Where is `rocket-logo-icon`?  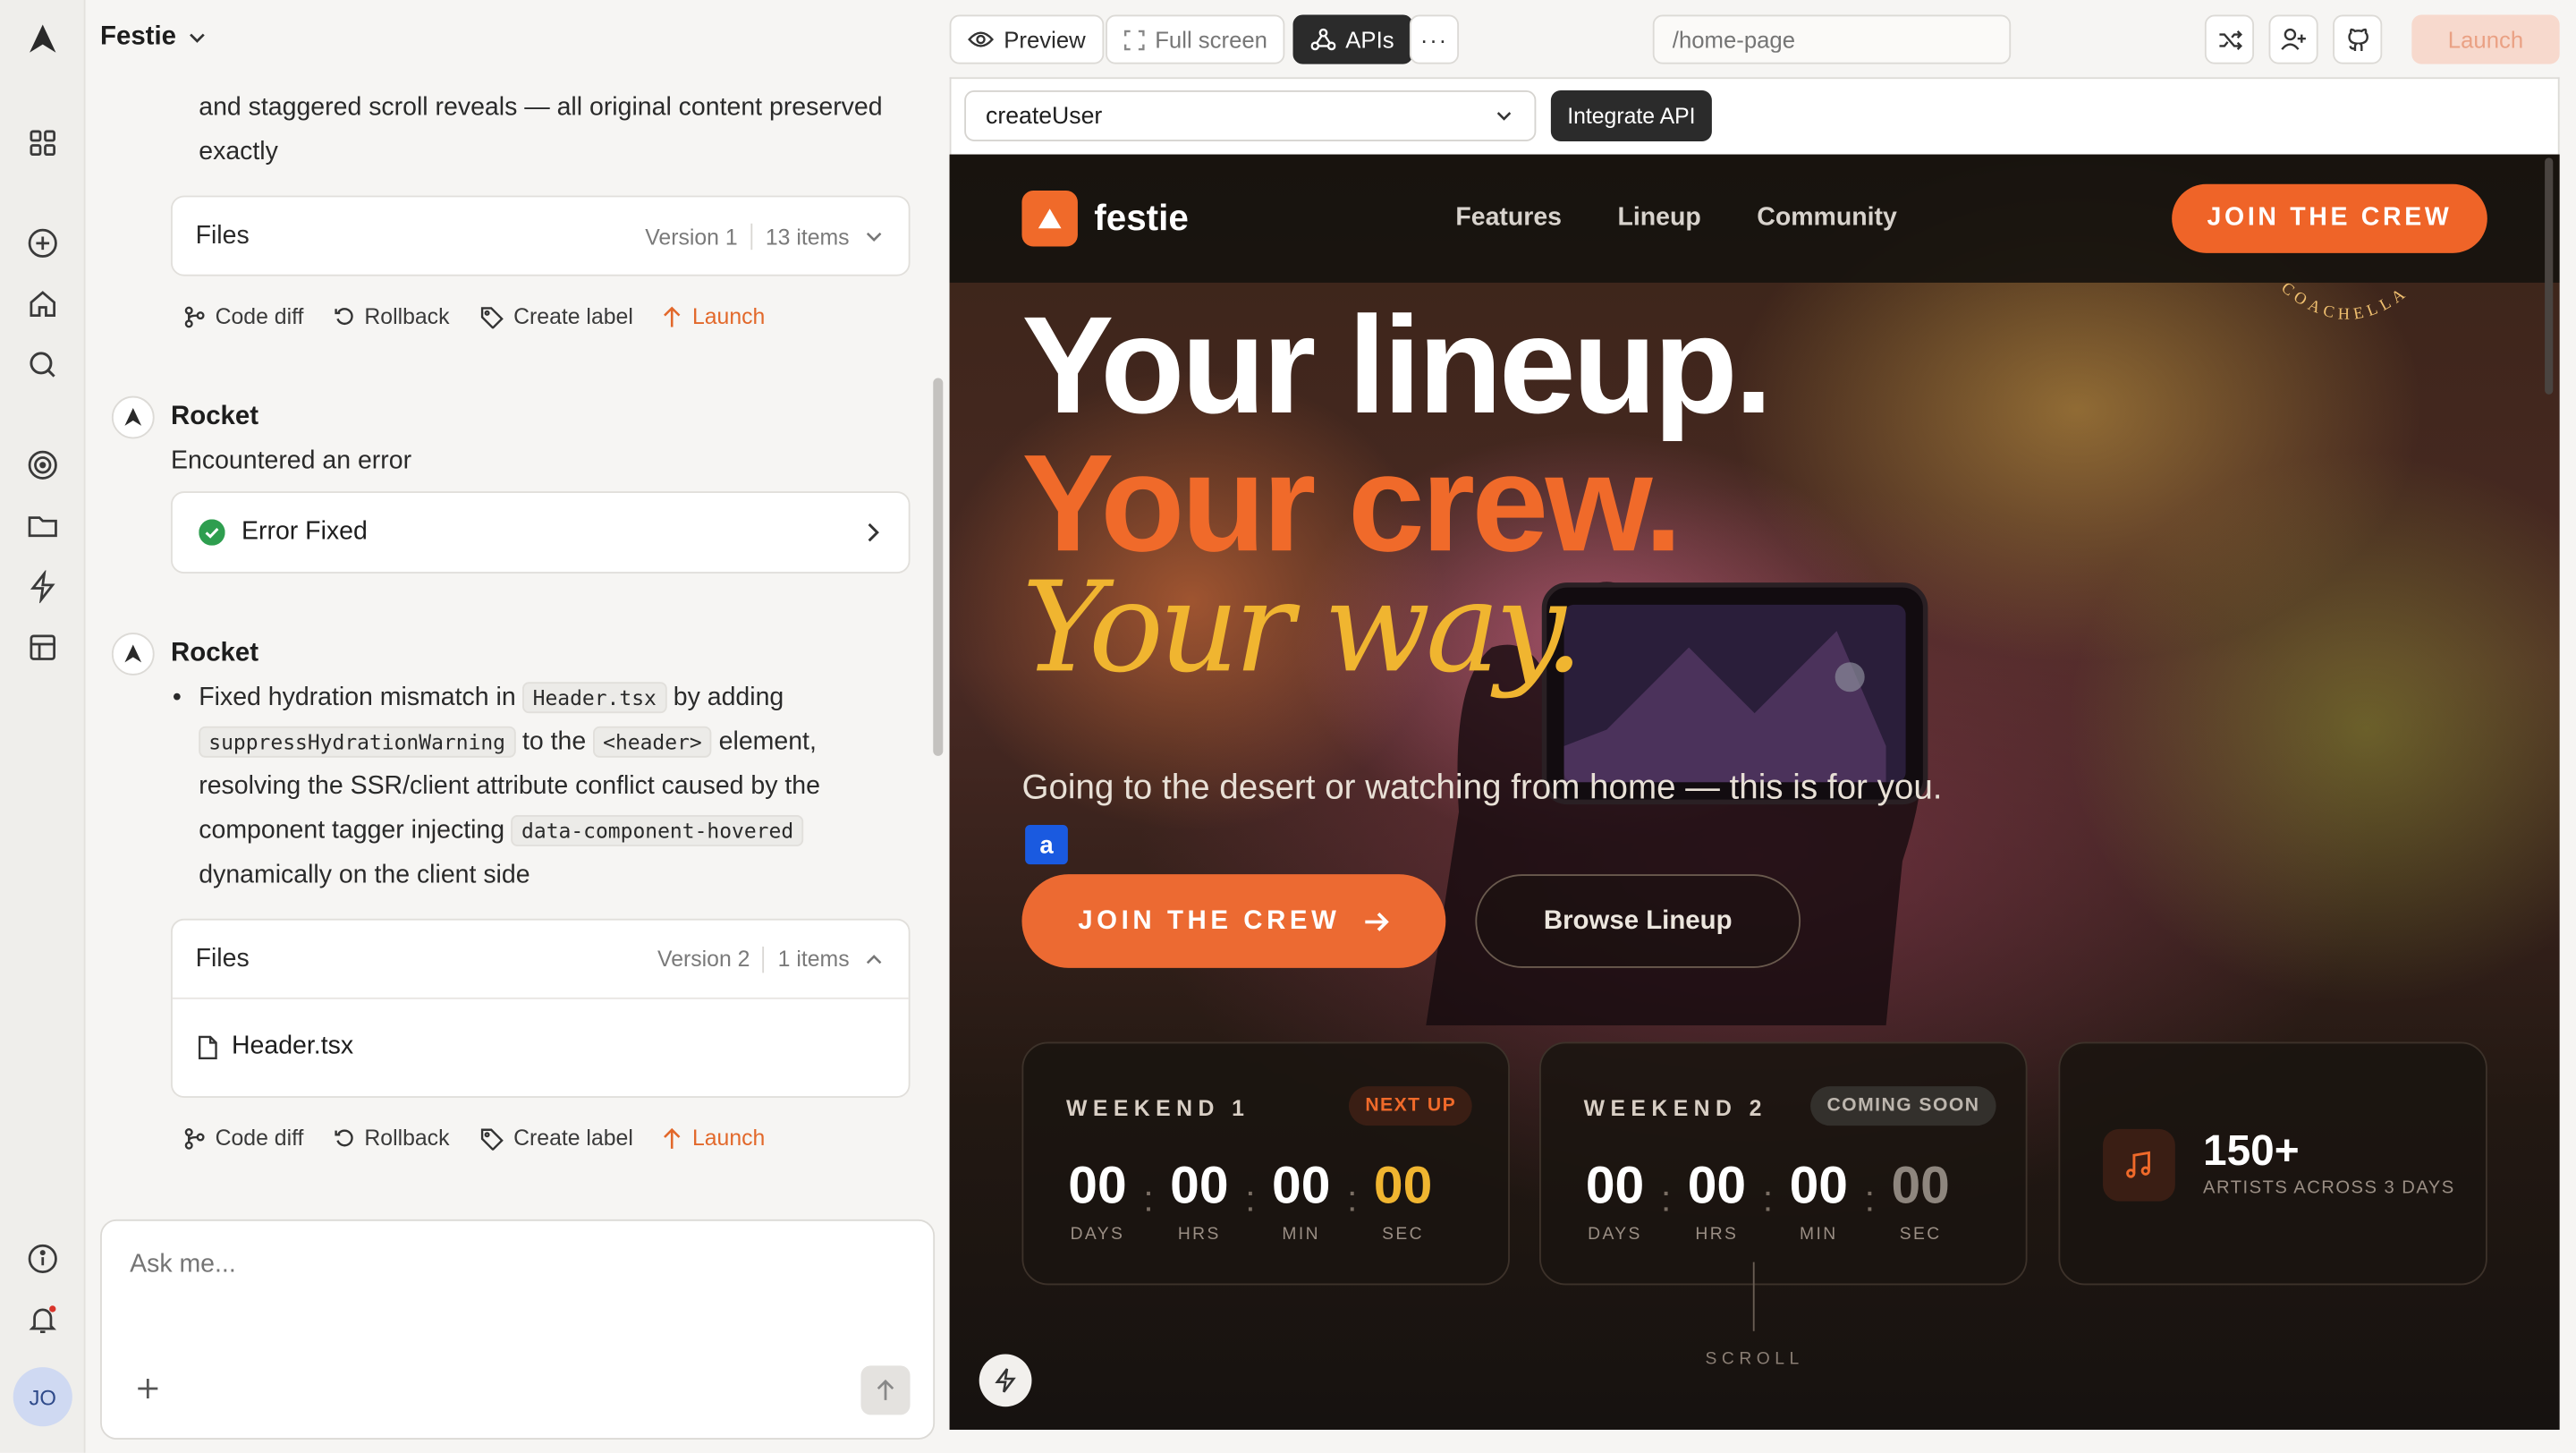
rocket-logo-icon is located at coordinates (43, 39).